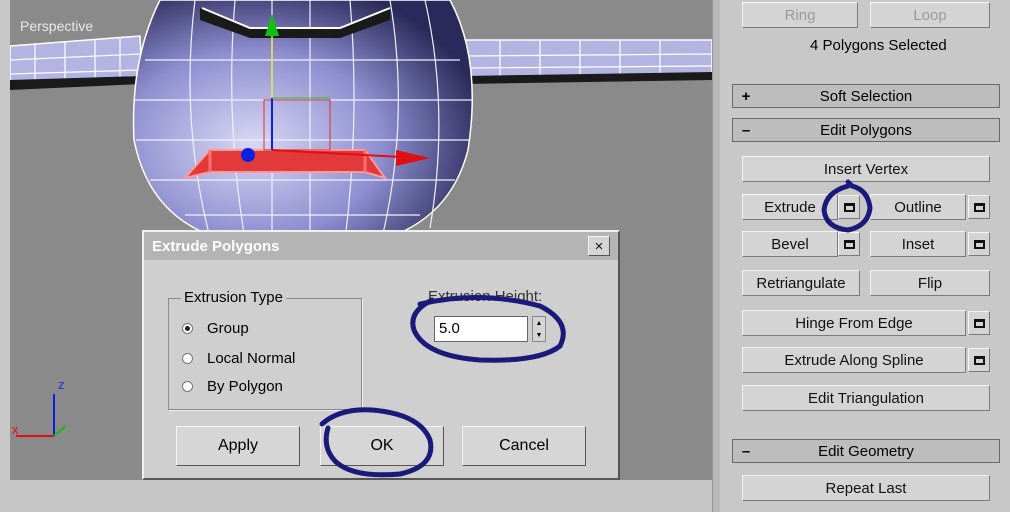 The width and height of the screenshot is (1010, 512). I want to click on hinge-from-edge-button: Hinge From Edge, so click(854, 323).